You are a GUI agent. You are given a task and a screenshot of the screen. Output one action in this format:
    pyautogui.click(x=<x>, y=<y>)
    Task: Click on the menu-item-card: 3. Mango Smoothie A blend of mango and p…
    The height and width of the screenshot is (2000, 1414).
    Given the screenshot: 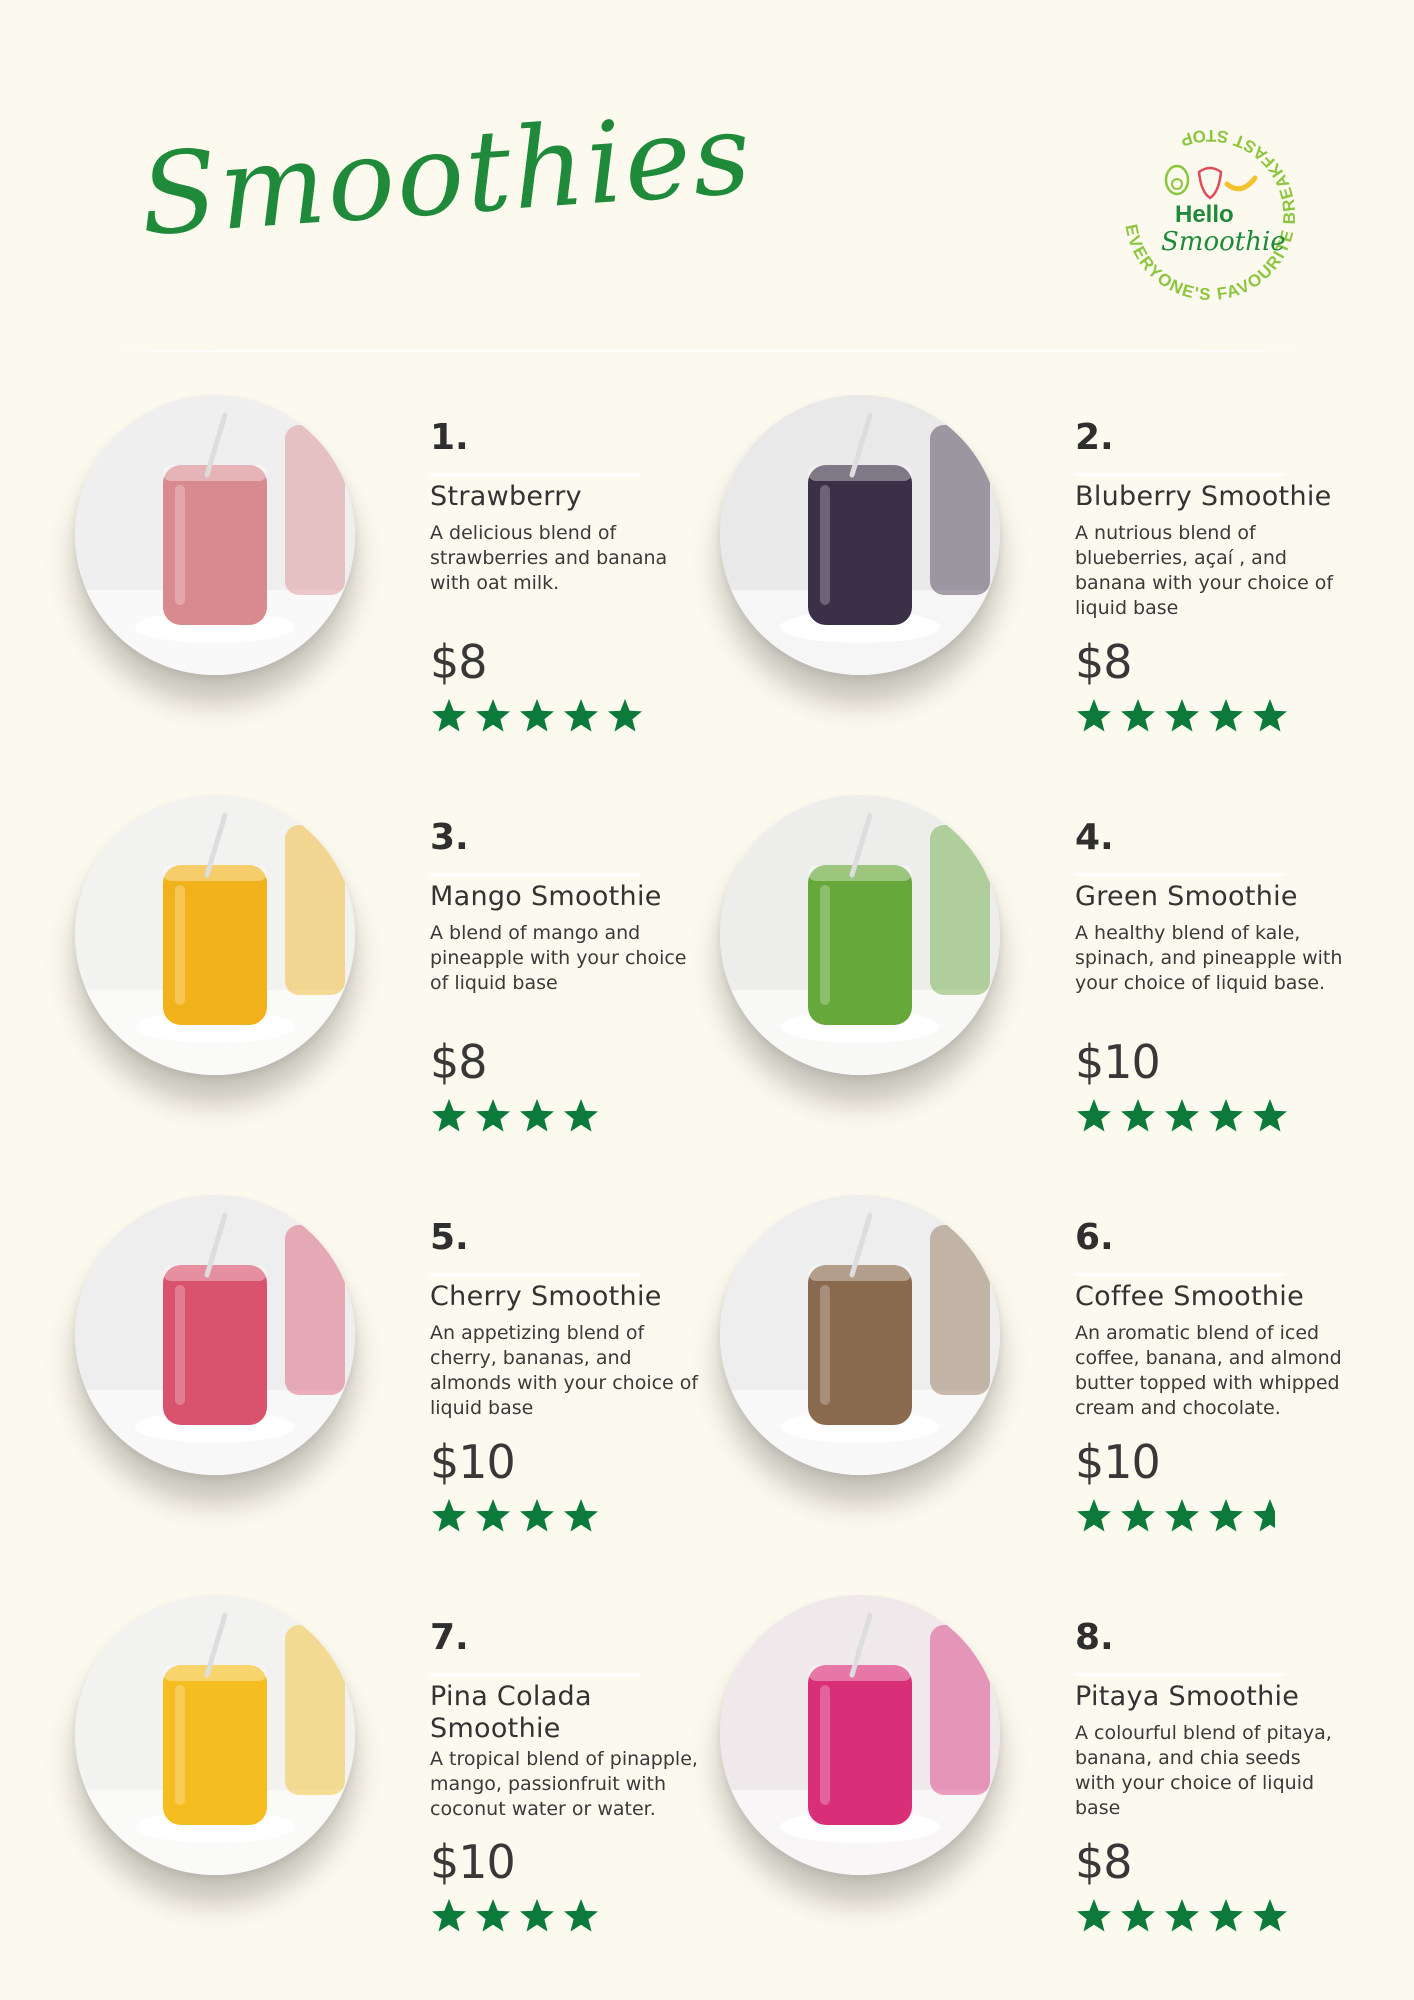 What is the action you would take?
    pyautogui.click(x=395, y=980)
    